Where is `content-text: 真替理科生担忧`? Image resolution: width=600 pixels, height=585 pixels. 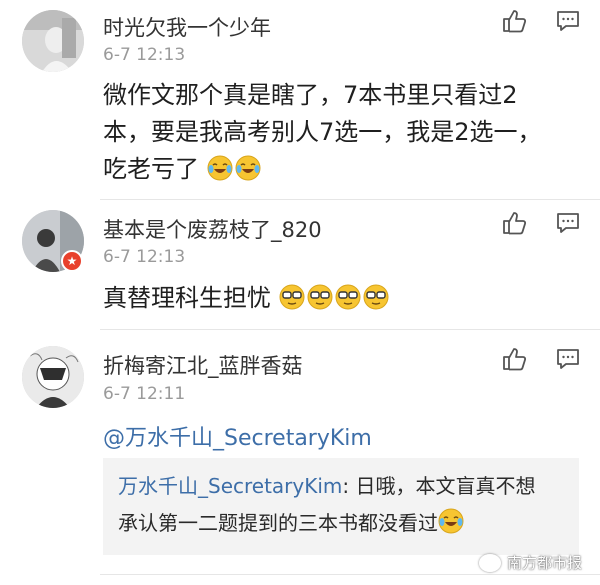 content-text: 真替理科生担忧 is located at coordinates (187, 298).